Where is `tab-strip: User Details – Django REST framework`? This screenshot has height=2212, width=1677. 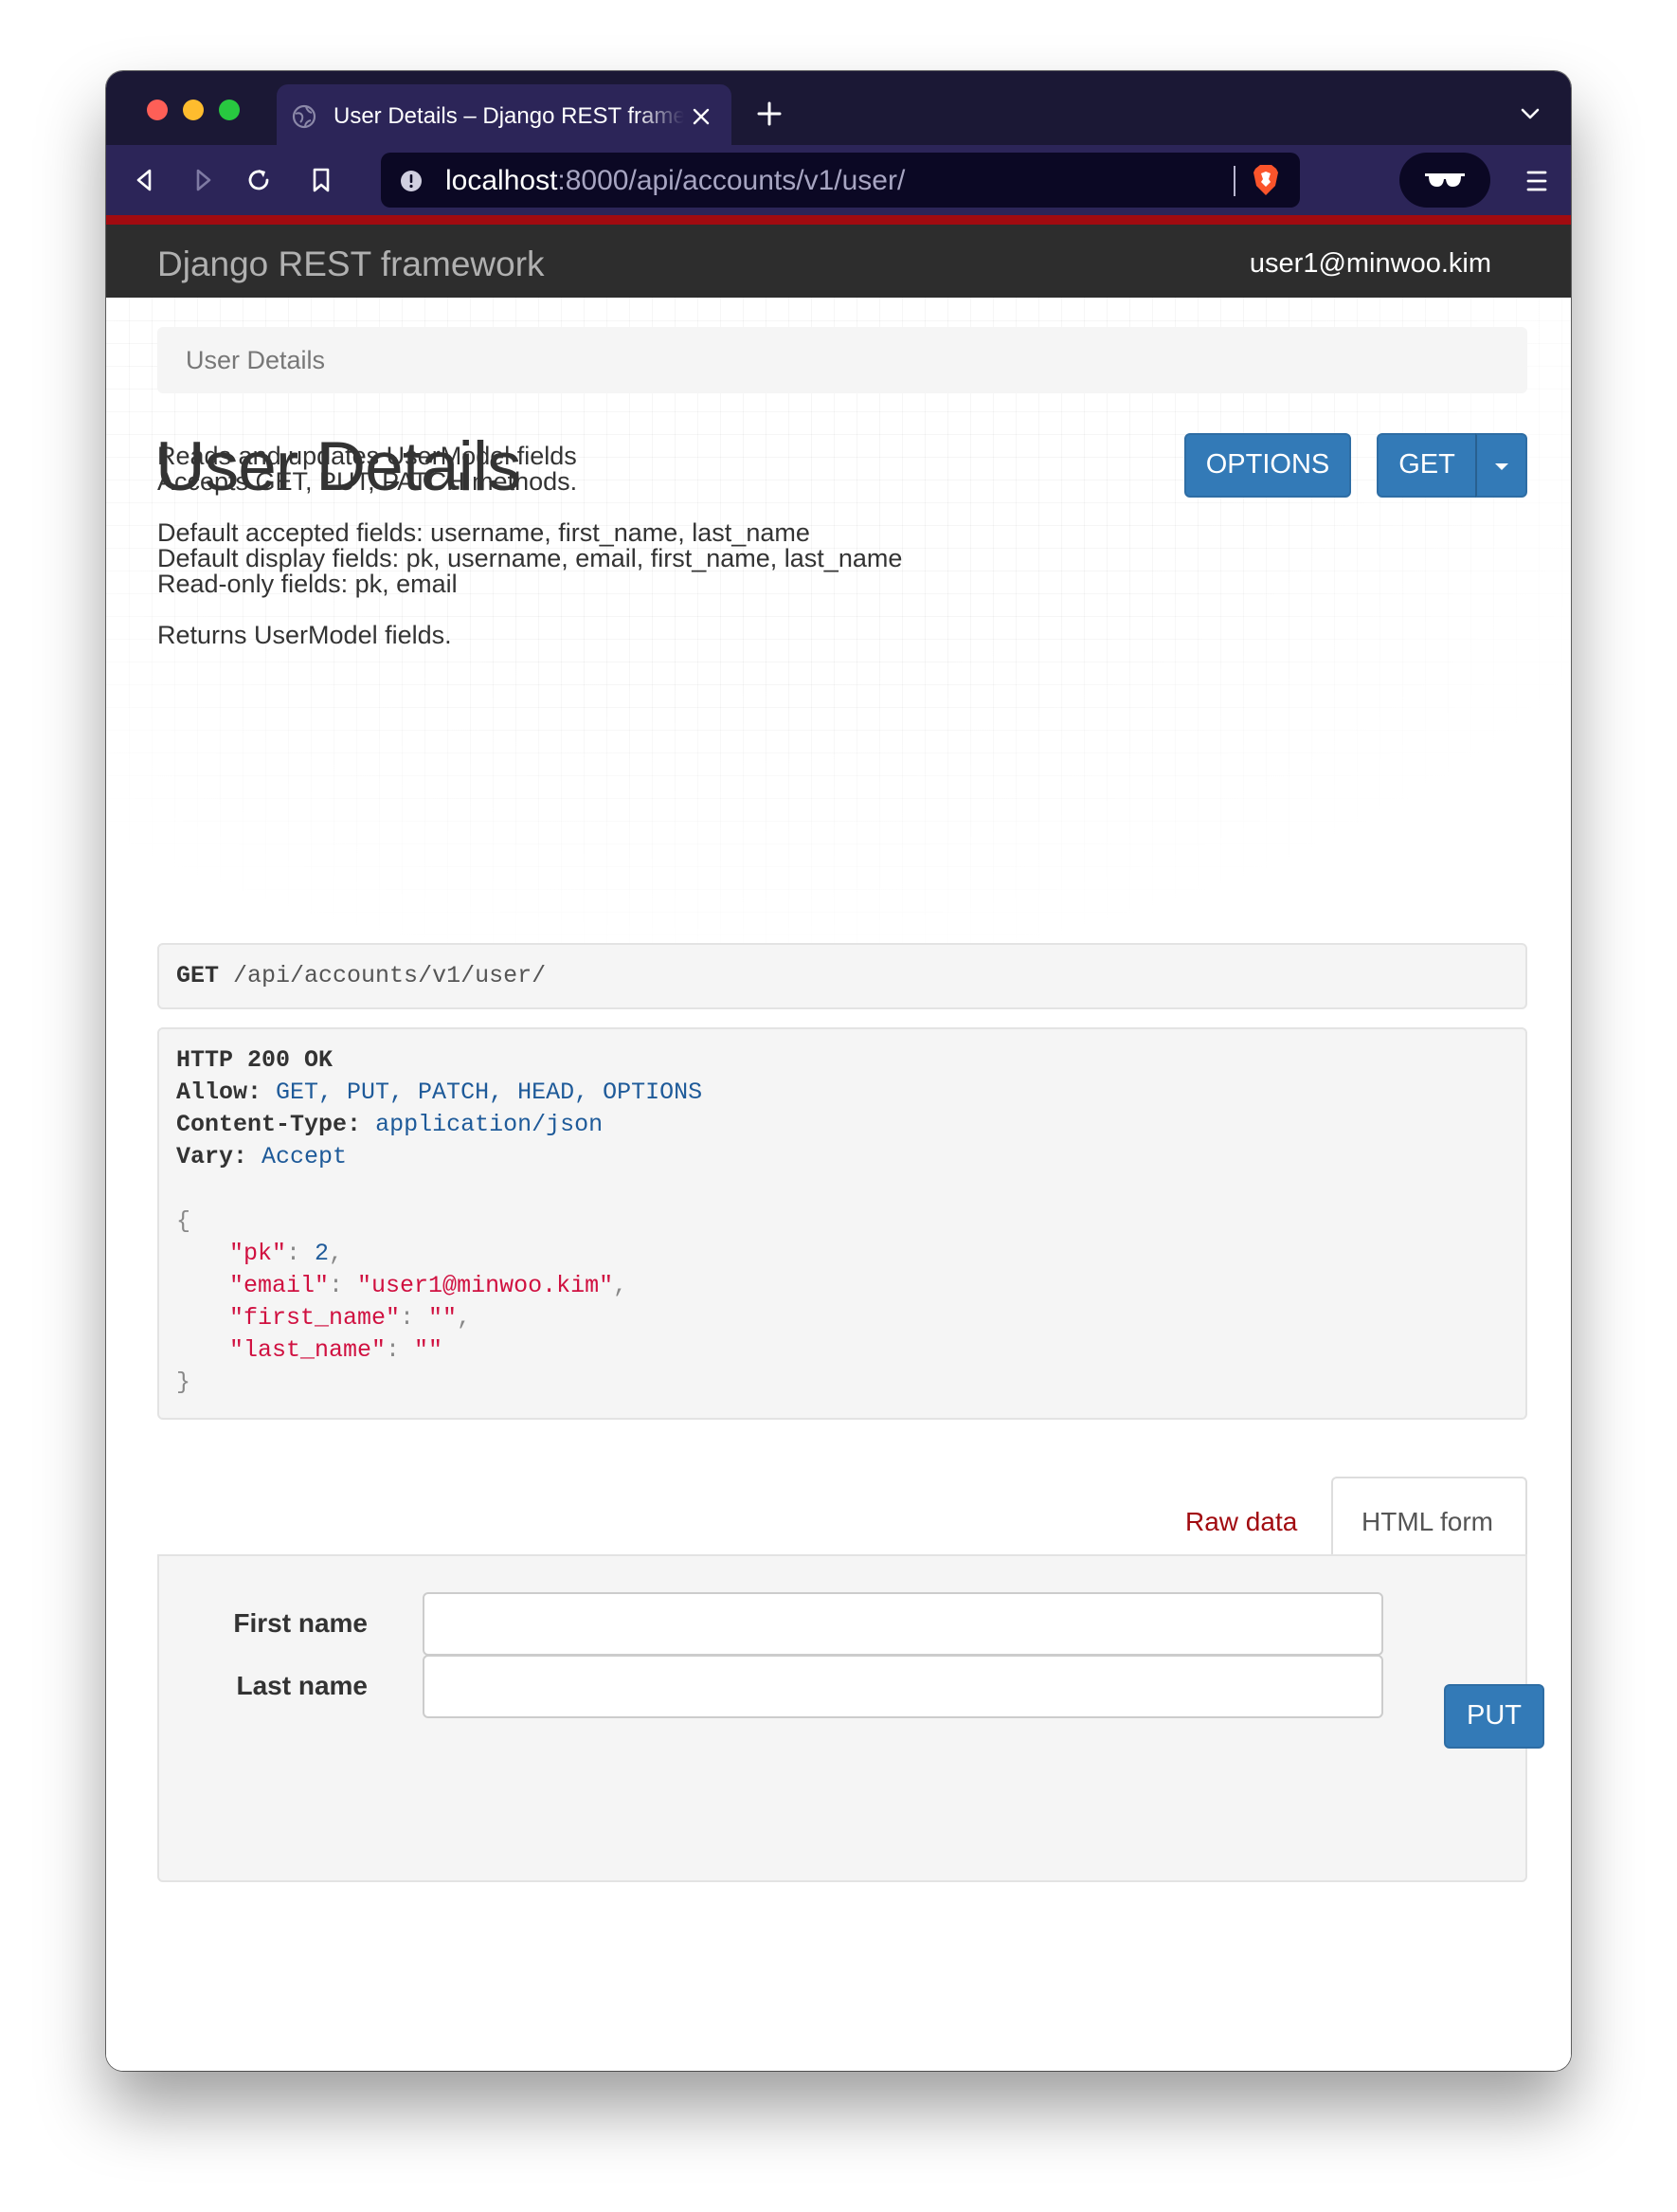
tab-strip: User Details – Django REST framework is located at coordinates (838, 108).